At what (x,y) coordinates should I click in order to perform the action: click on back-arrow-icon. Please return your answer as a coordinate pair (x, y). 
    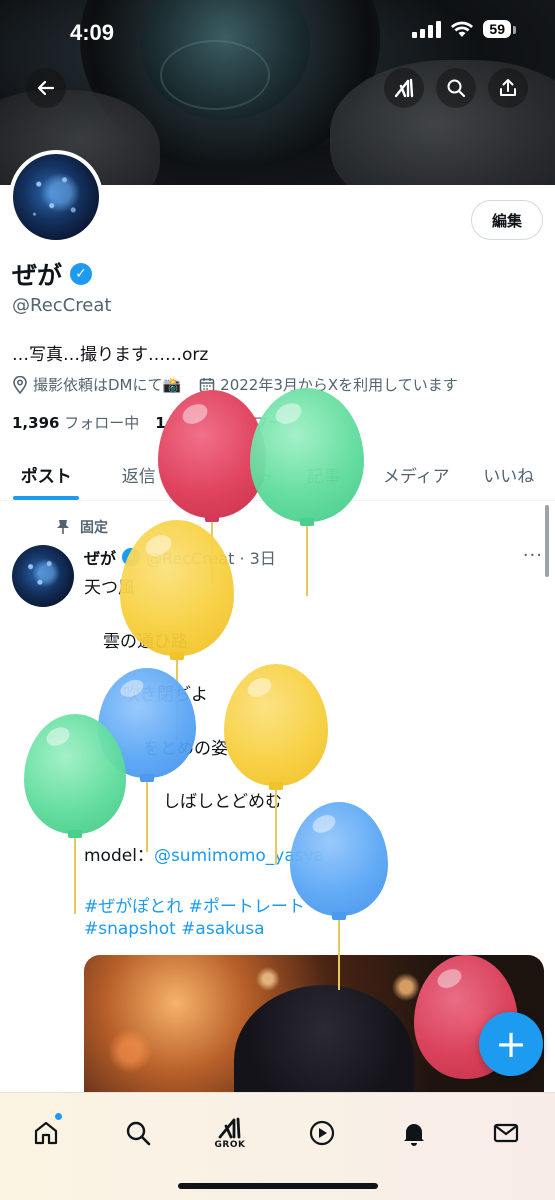
    Looking at the image, I should click on (46, 88).